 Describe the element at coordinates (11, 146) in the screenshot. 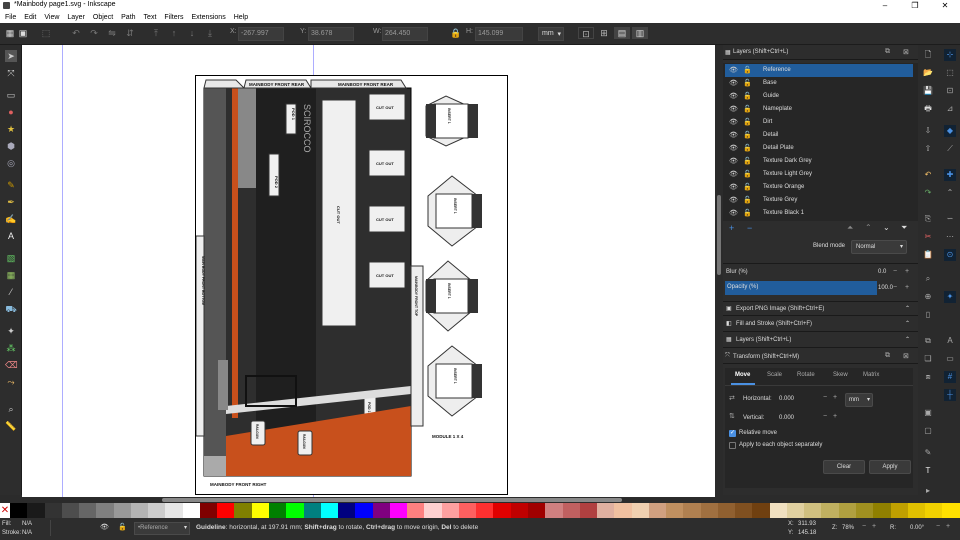

I see `3d-box-tool-icon: ⬢` at that location.